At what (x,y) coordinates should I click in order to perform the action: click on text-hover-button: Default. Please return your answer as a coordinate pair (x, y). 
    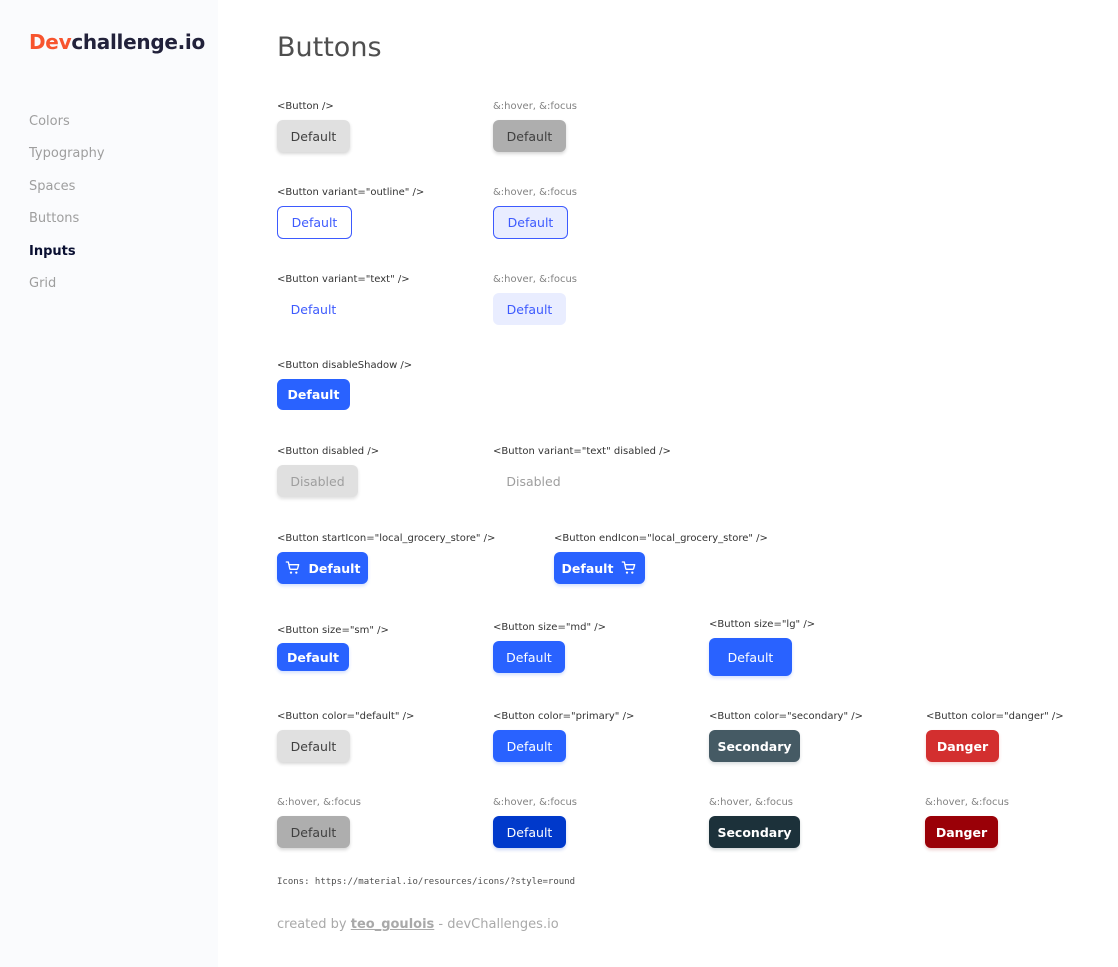
    Looking at the image, I should click on (529, 309).